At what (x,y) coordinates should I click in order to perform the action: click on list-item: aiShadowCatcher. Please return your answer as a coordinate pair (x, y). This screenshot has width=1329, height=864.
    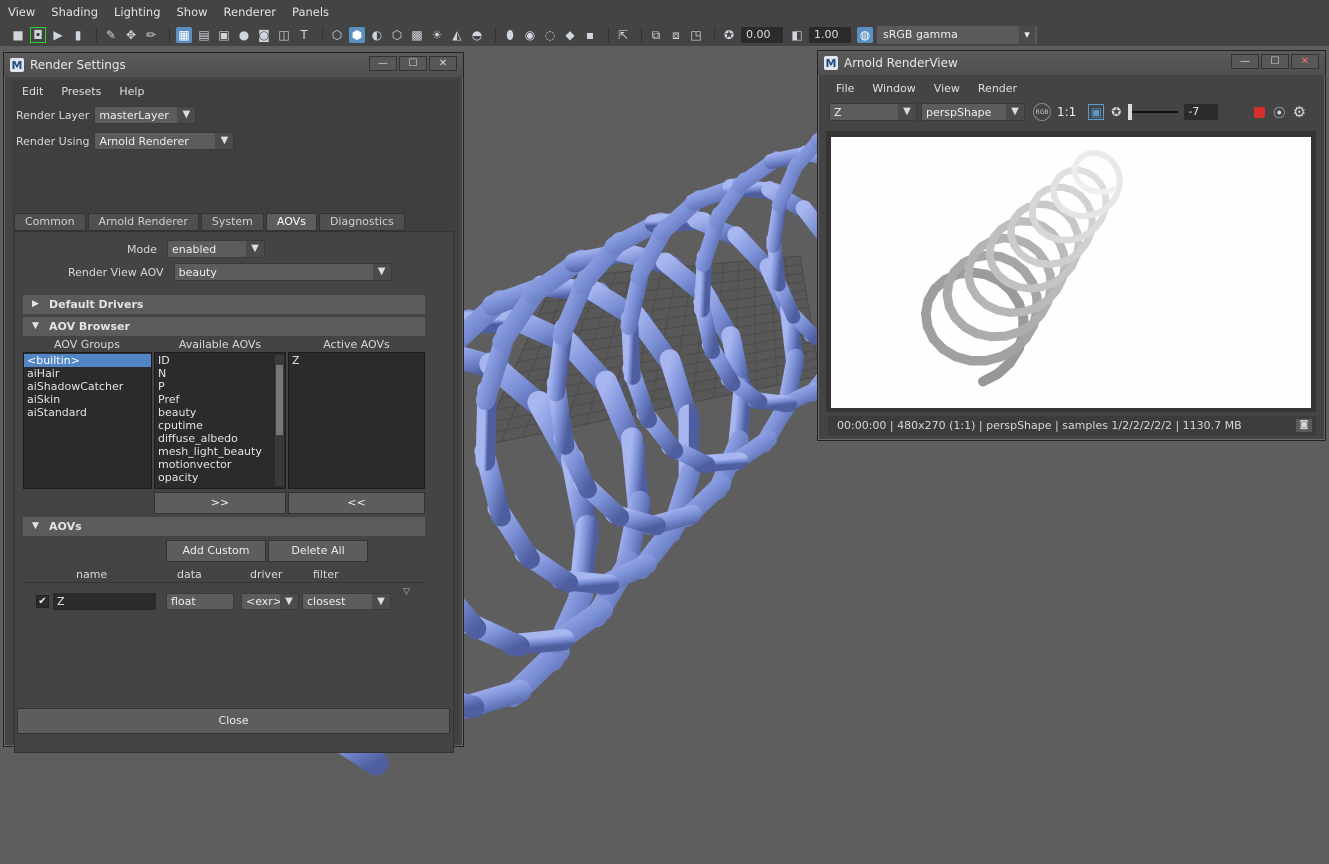
    Looking at the image, I should click on (87, 386).